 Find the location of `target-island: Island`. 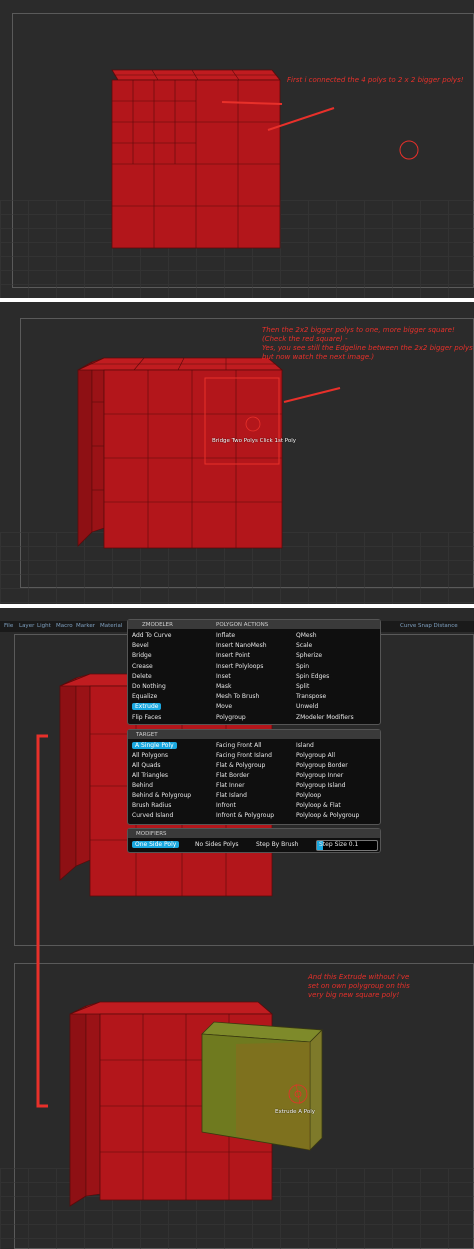

target-island: Island is located at coordinates (305, 745).